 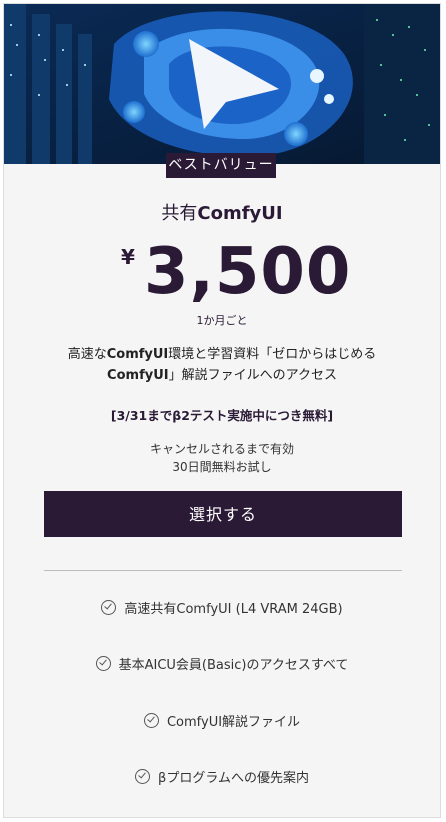 What do you see at coordinates (222, 458) in the screenshot?
I see `trial-info: キャンセルされるまで有効 30日間無料お試し` at bounding box center [222, 458].